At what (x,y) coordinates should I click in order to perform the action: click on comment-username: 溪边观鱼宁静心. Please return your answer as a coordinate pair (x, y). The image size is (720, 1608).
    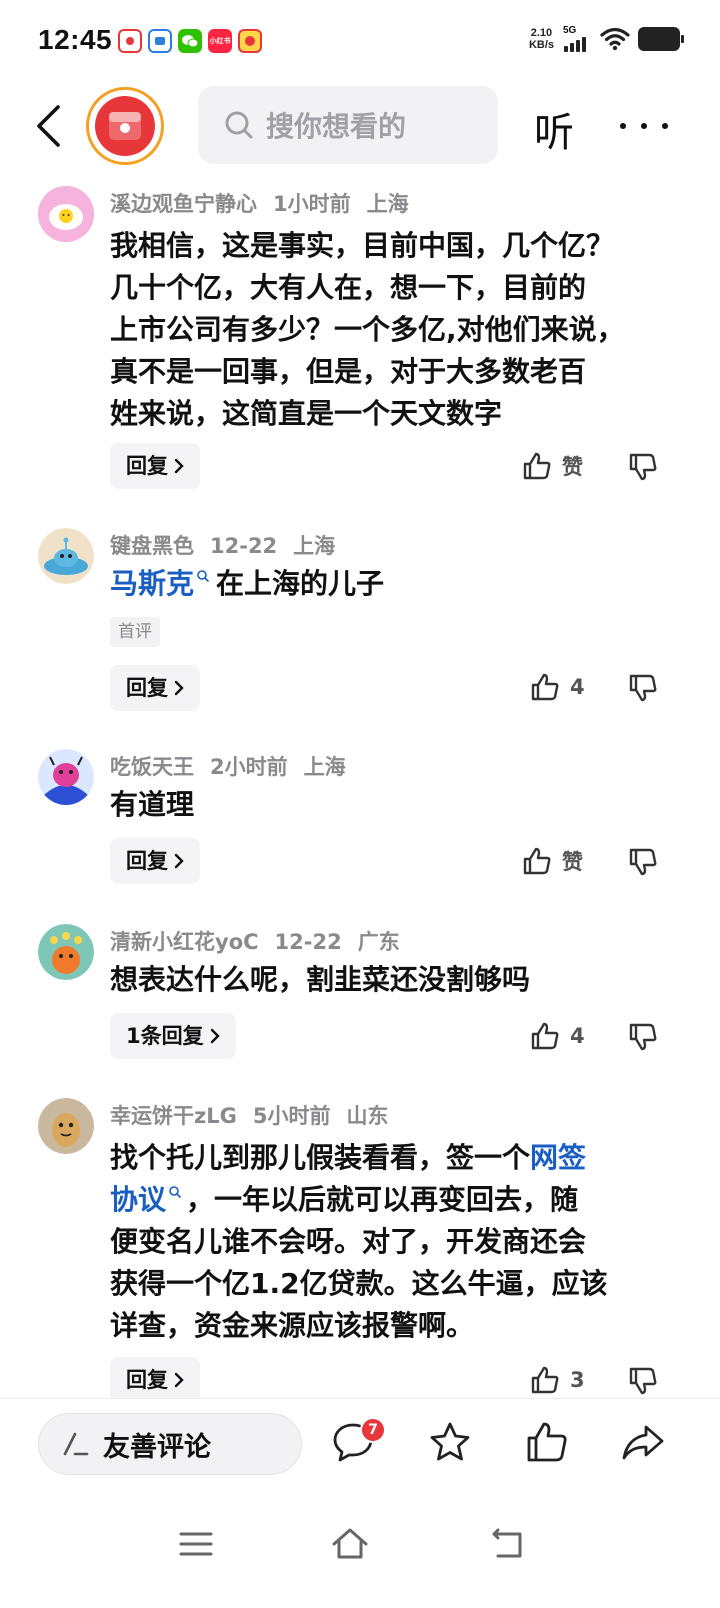
    Looking at the image, I should click on (183, 204).